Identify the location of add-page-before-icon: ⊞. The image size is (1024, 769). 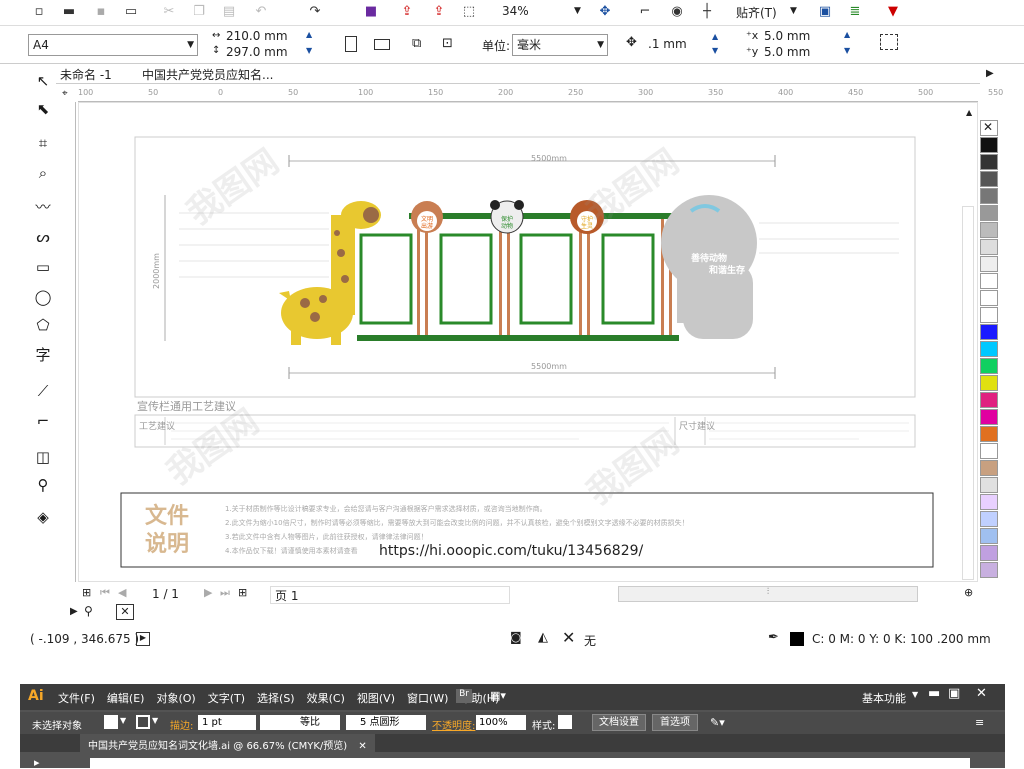
(86, 592).